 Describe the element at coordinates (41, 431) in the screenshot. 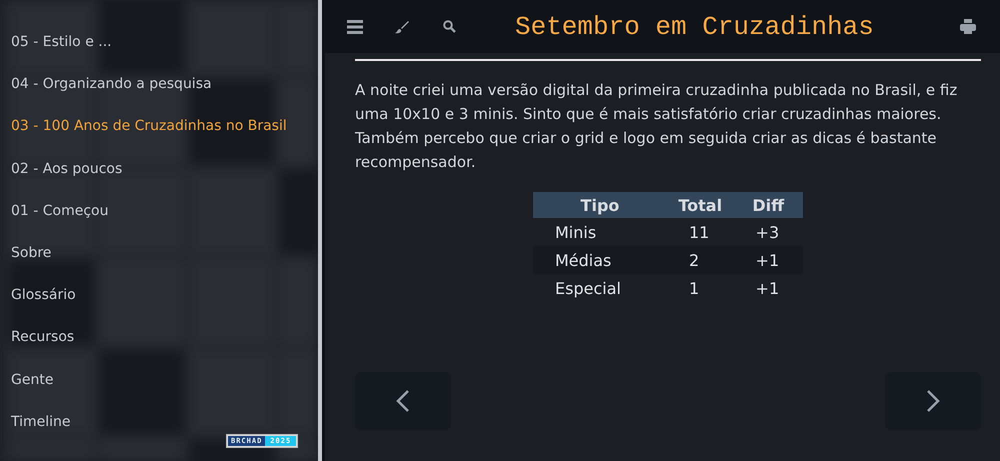

I see `sidebar-item: Timeline` at that location.